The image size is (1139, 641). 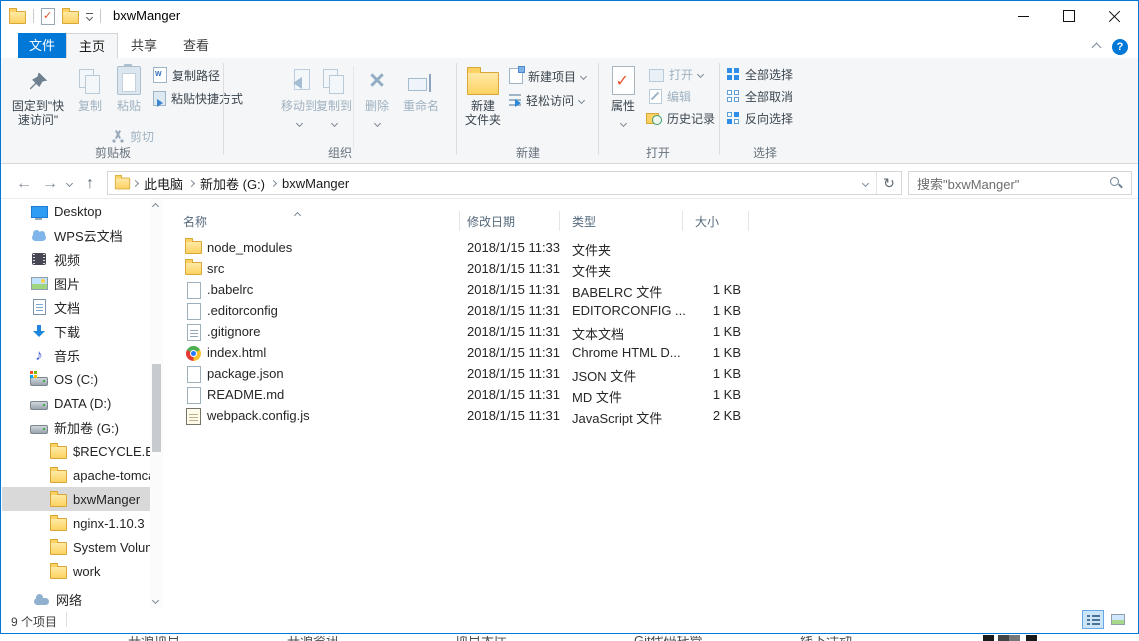 What do you see at coordinates (70, 16) in the screenshot?
I see `new-folder-quick-icon` at bounding box center [70, 16].